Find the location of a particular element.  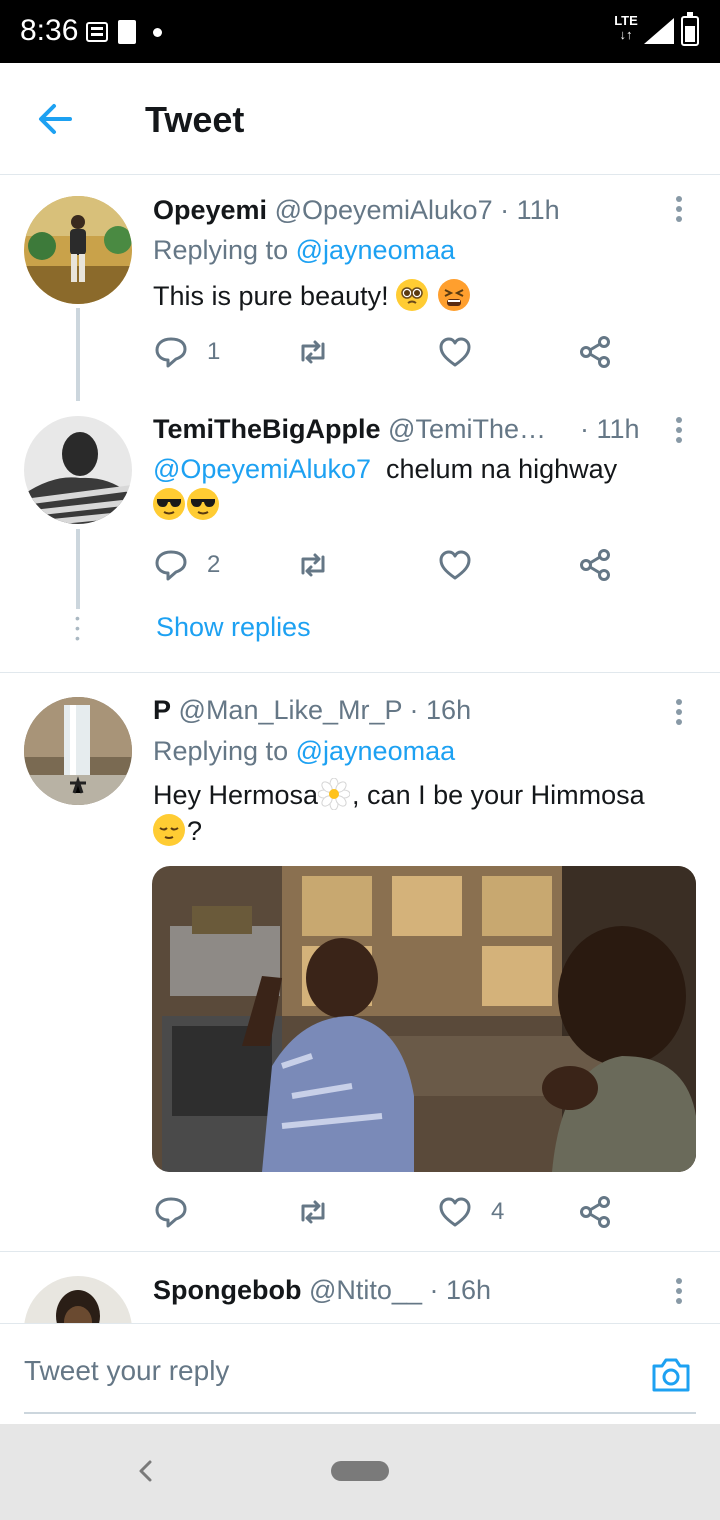

tweet-time: · 11h is located at coordinates (610, 429).